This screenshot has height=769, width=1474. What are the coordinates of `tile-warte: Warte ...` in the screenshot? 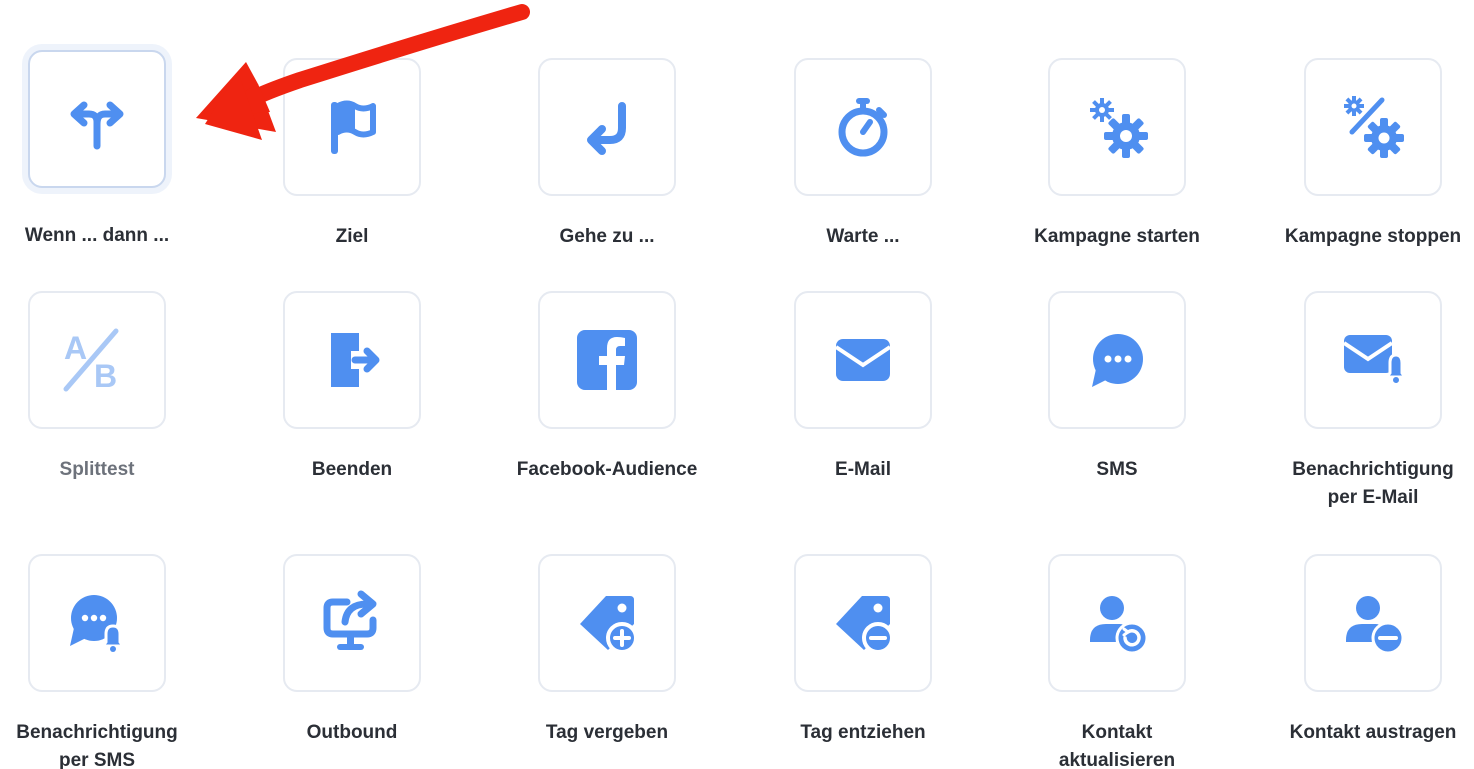 It's located at (863, 154).